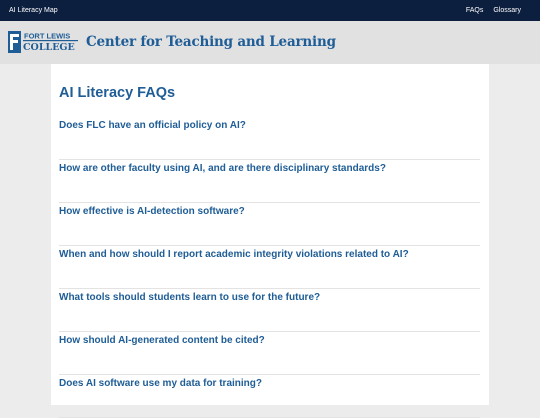 This screenshot has width=540, height=418. Describe the element at coordinates (270, 10) in the screenshot. I see `top-navigation-bar: AI Literacy Map FAQs Glossary` at that location.